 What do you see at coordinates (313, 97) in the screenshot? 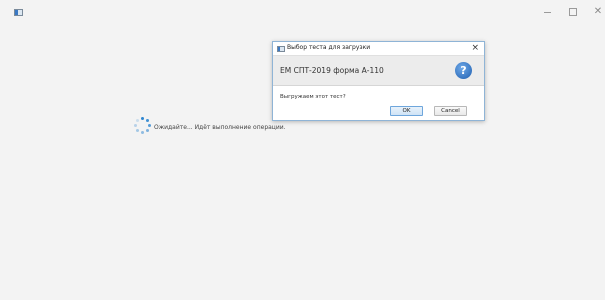
I see `dialog-question: Выгружаем этот тест?` at bounding box center [313, 97].